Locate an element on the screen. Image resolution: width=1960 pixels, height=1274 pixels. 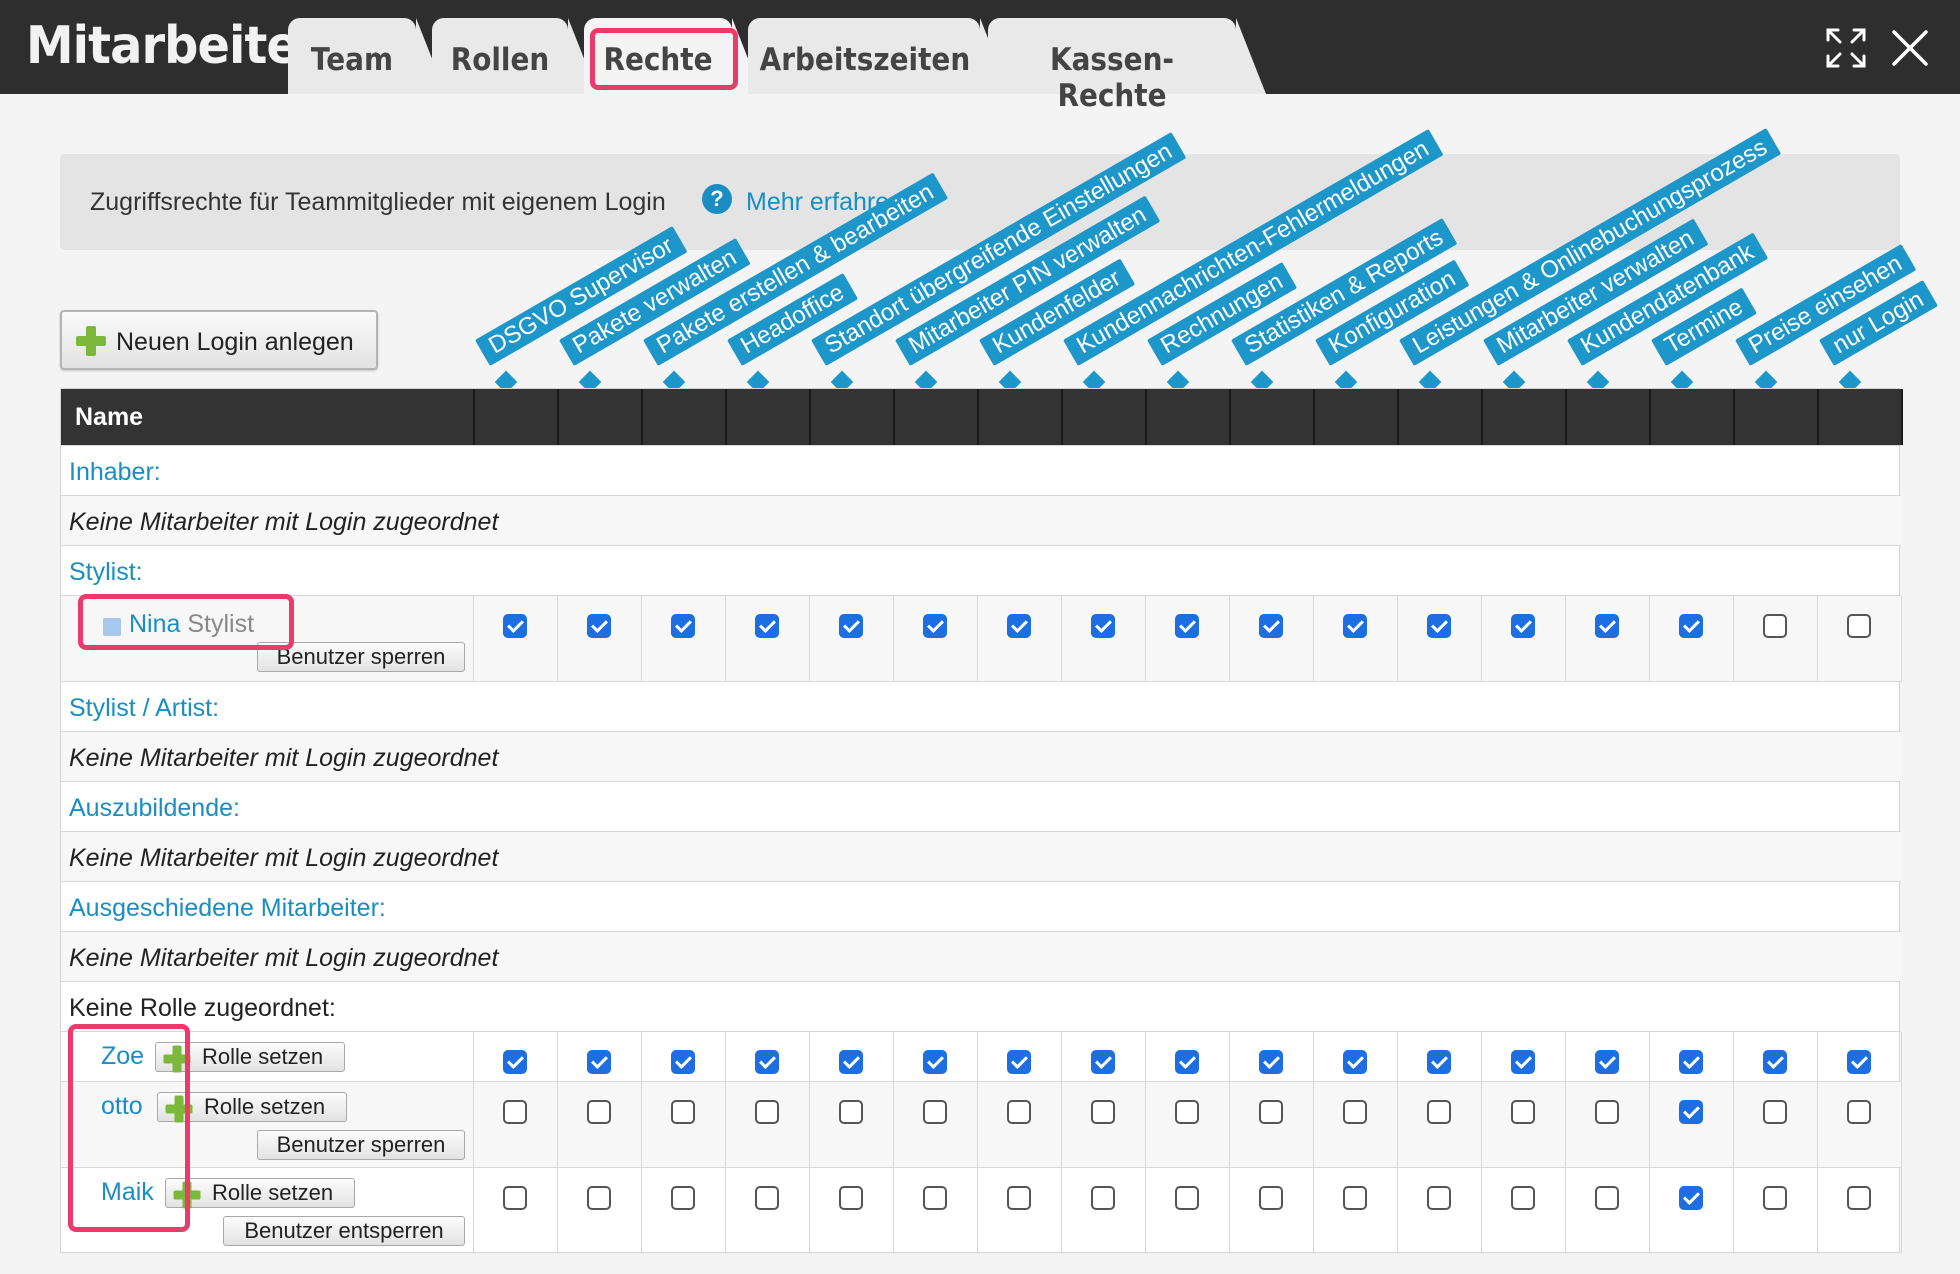
expand-icon is located at coordinates (1846, 48).